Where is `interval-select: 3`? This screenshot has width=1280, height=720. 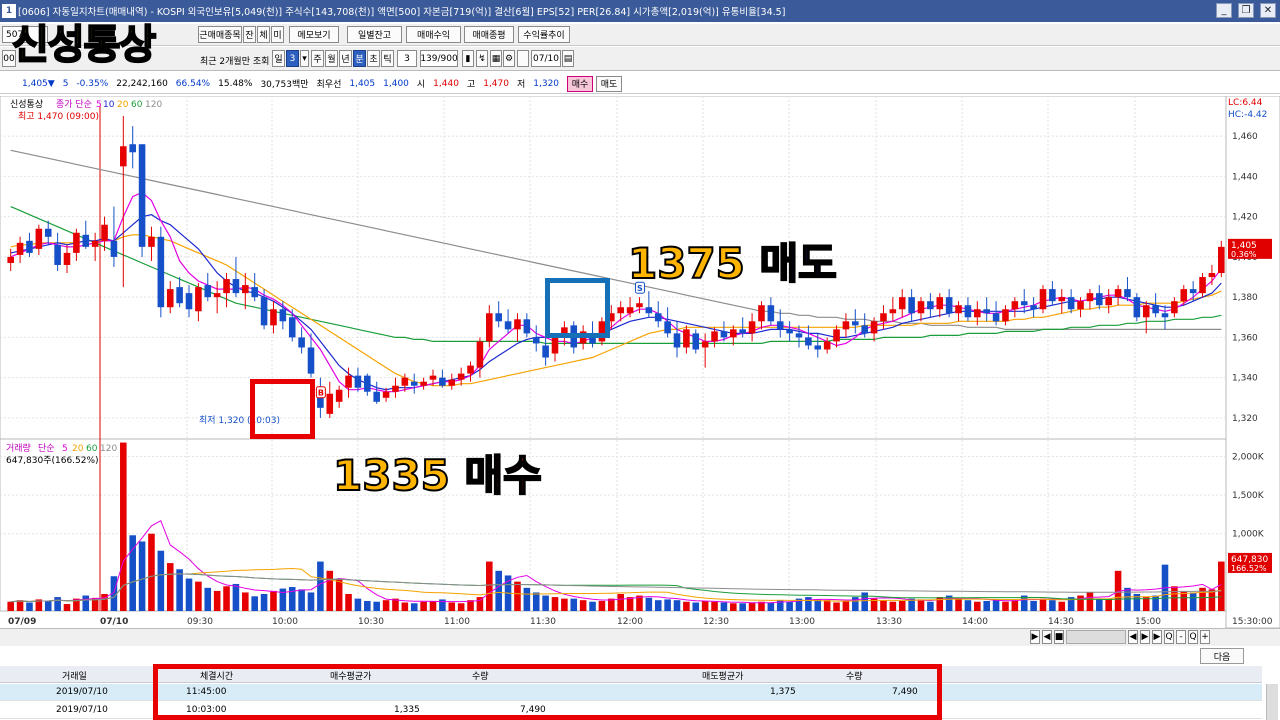
interval-select: 3 is located at coordinates (407, 58).